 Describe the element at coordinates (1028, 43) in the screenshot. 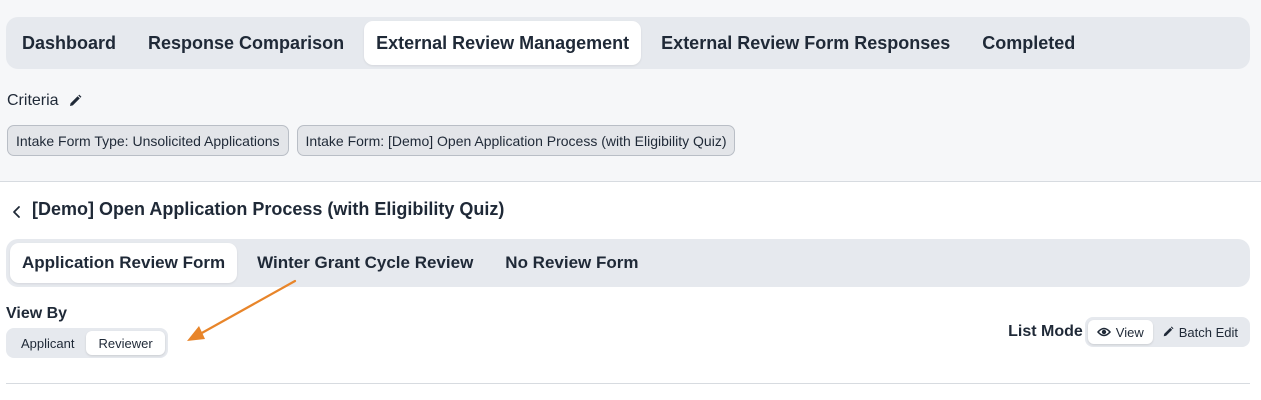

I see `tab-completed: Completed` at that location.